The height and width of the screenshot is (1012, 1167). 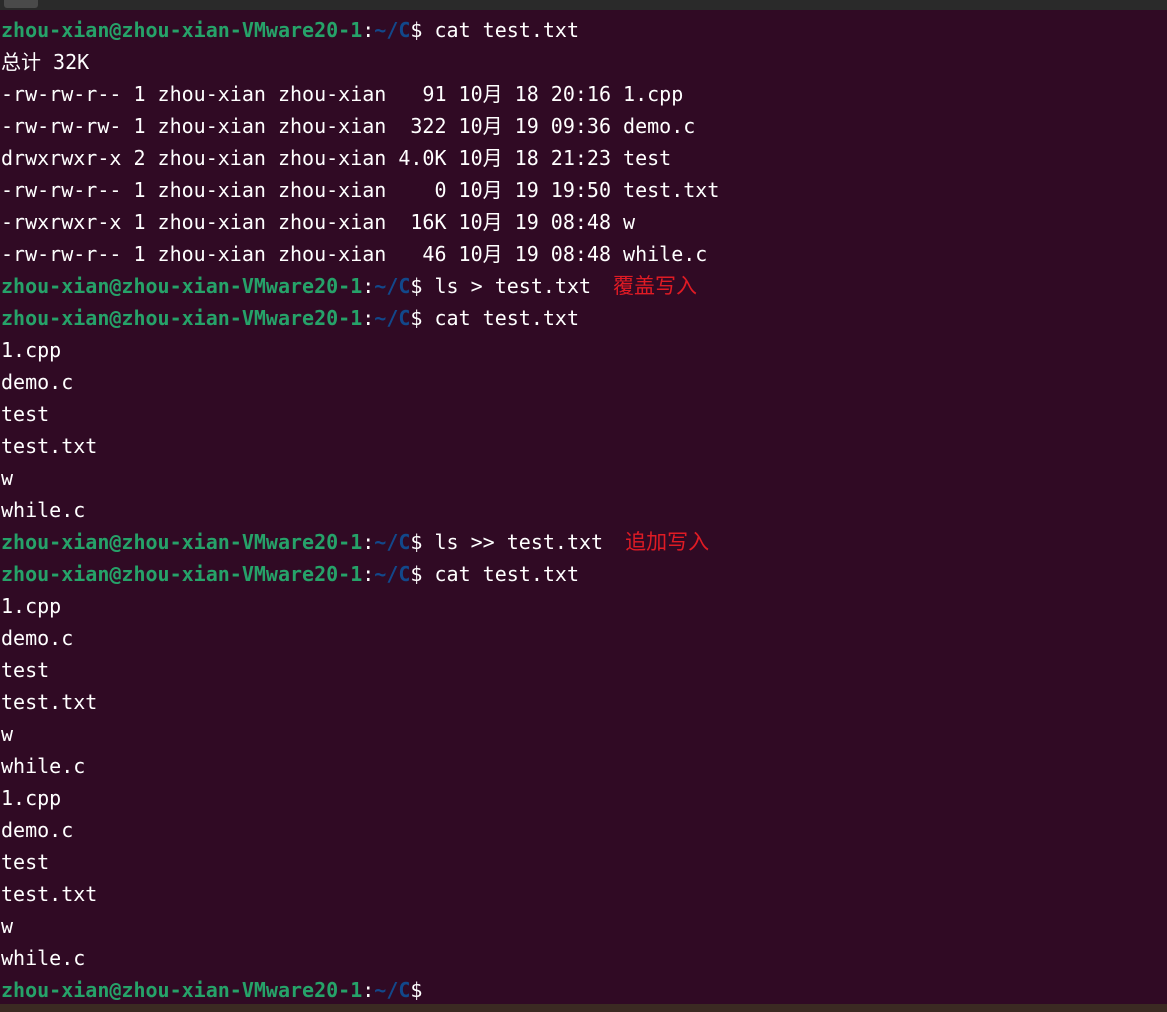 What do you see at coordinates (45, 62) in the screenshot?
I see `output-line: 总计 32K` at bounding box center [45, 62].